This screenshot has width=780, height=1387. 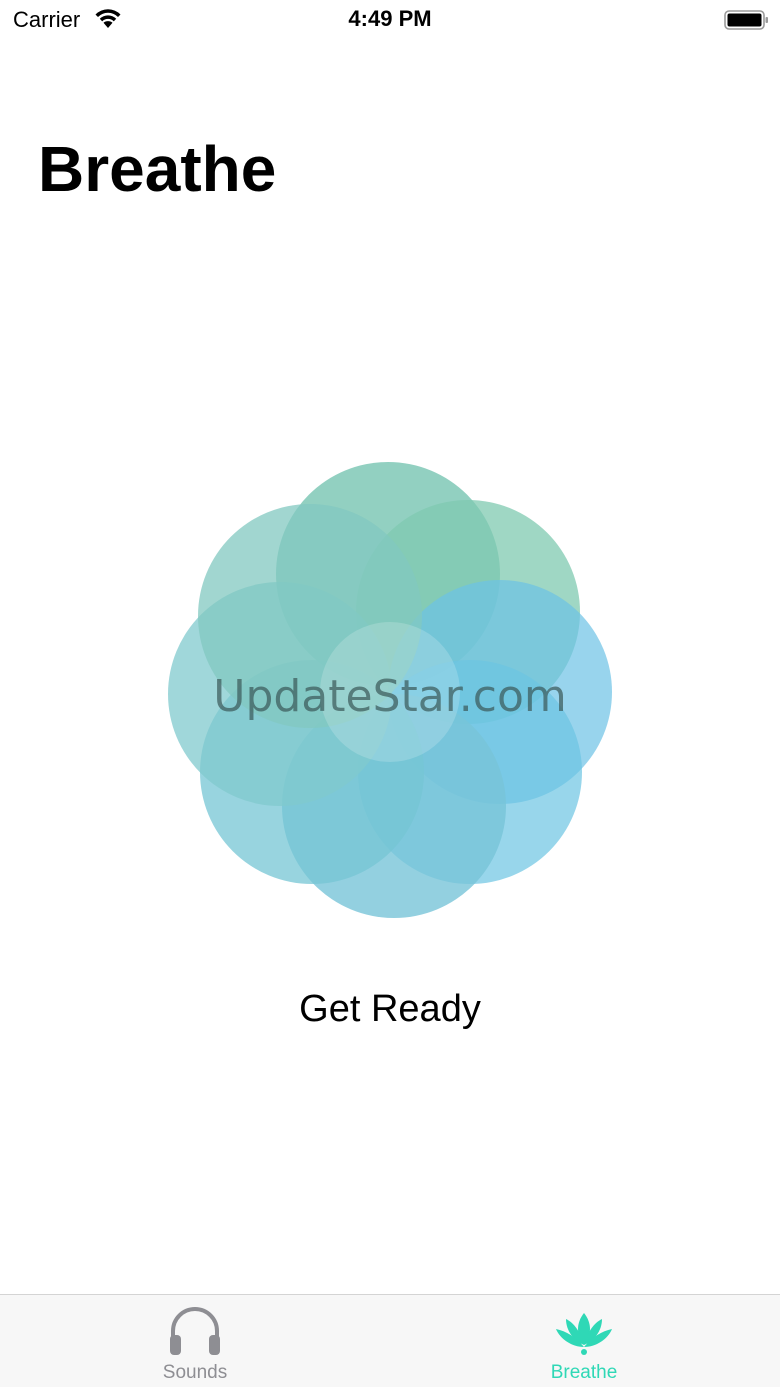 I want to click on headphones-icon, so click(x=195, y=1331).